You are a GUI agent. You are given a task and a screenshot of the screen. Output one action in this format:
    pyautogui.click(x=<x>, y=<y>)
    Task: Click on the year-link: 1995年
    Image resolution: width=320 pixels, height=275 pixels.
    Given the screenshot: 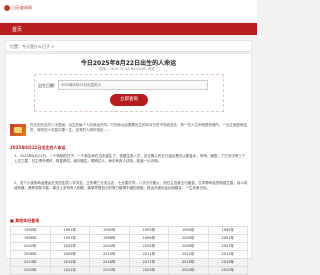 What is the action you would take?
    pyautogui.click(x=227, y=230)
    